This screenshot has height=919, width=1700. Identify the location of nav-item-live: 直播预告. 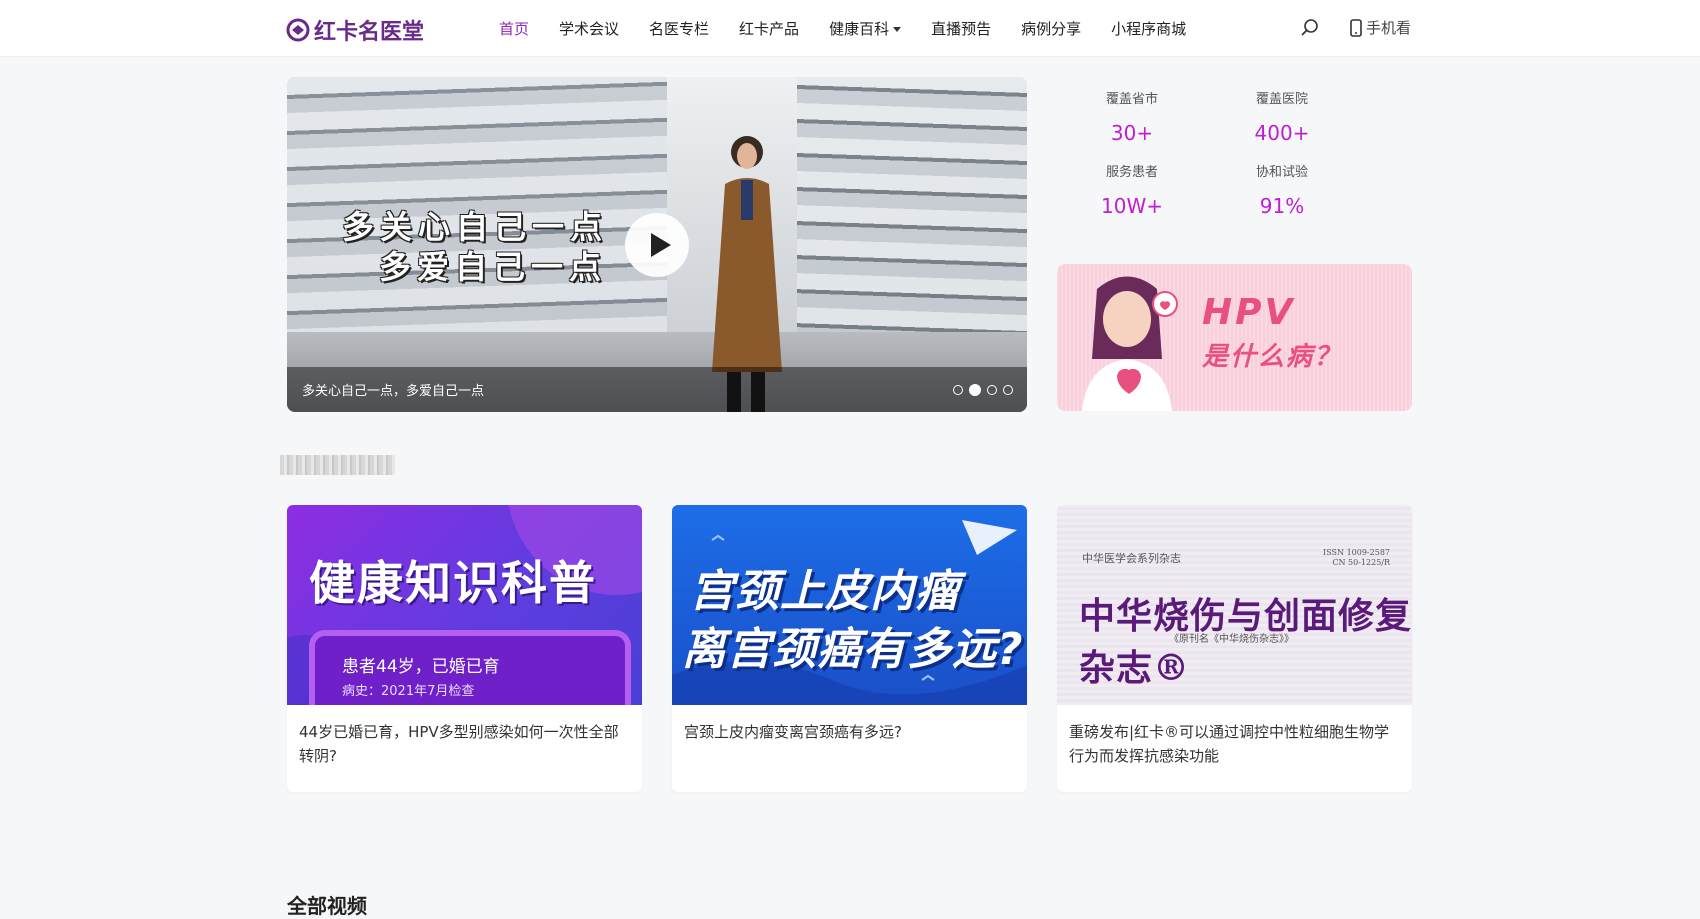
(961, 28).